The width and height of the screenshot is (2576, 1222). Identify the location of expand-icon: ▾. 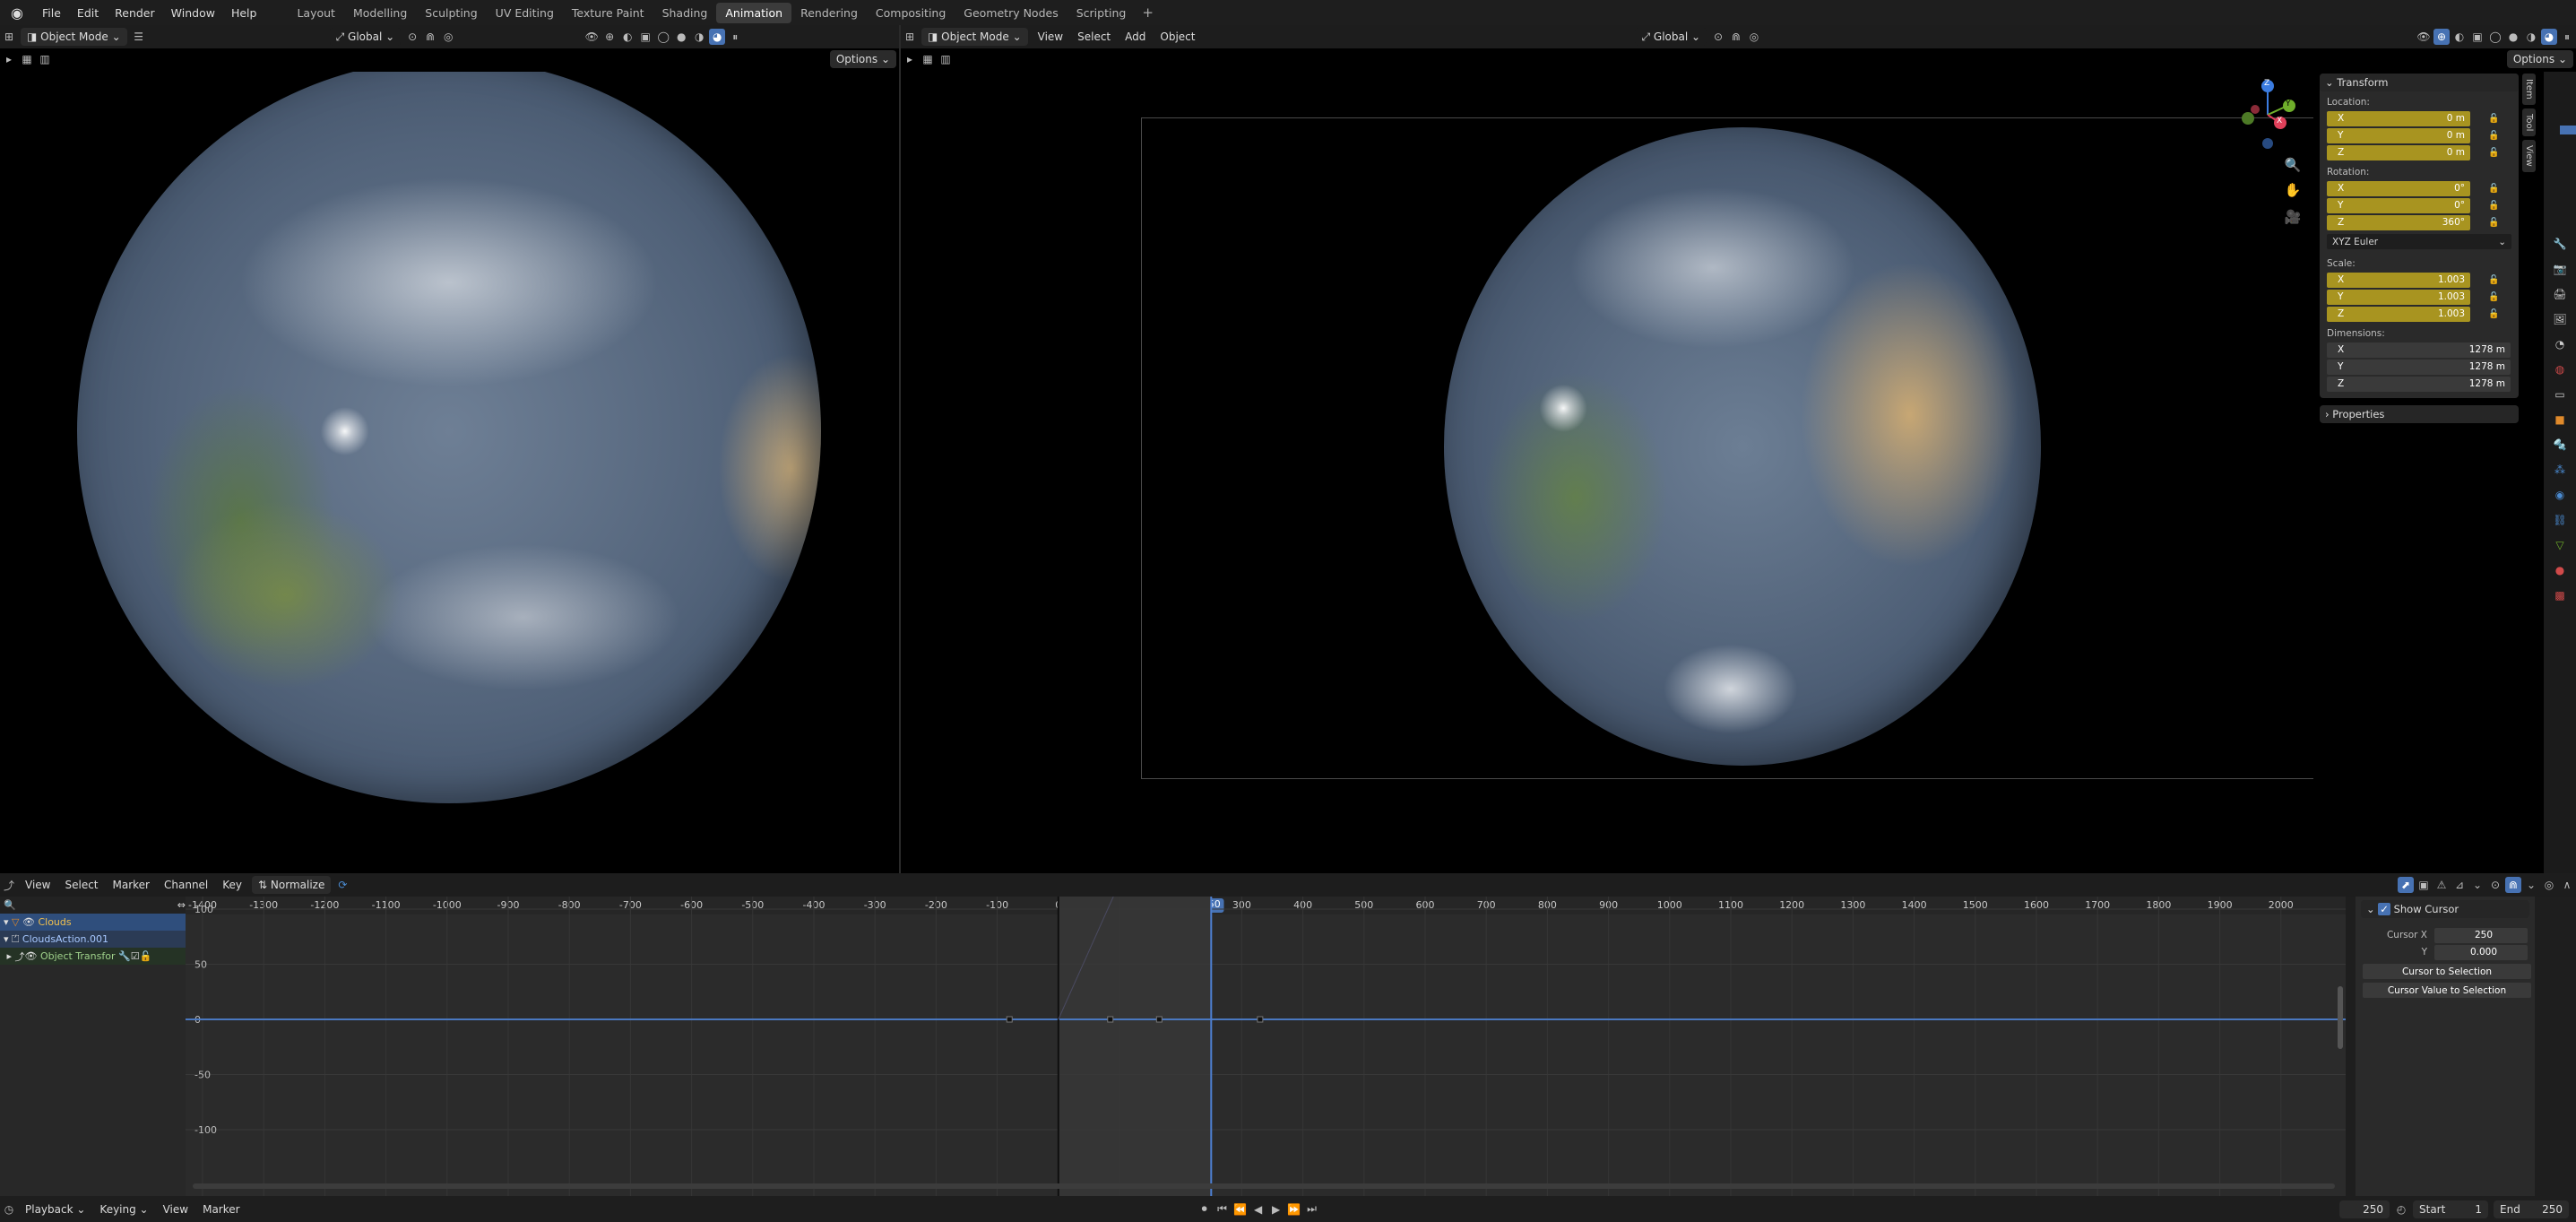
(8, 939).